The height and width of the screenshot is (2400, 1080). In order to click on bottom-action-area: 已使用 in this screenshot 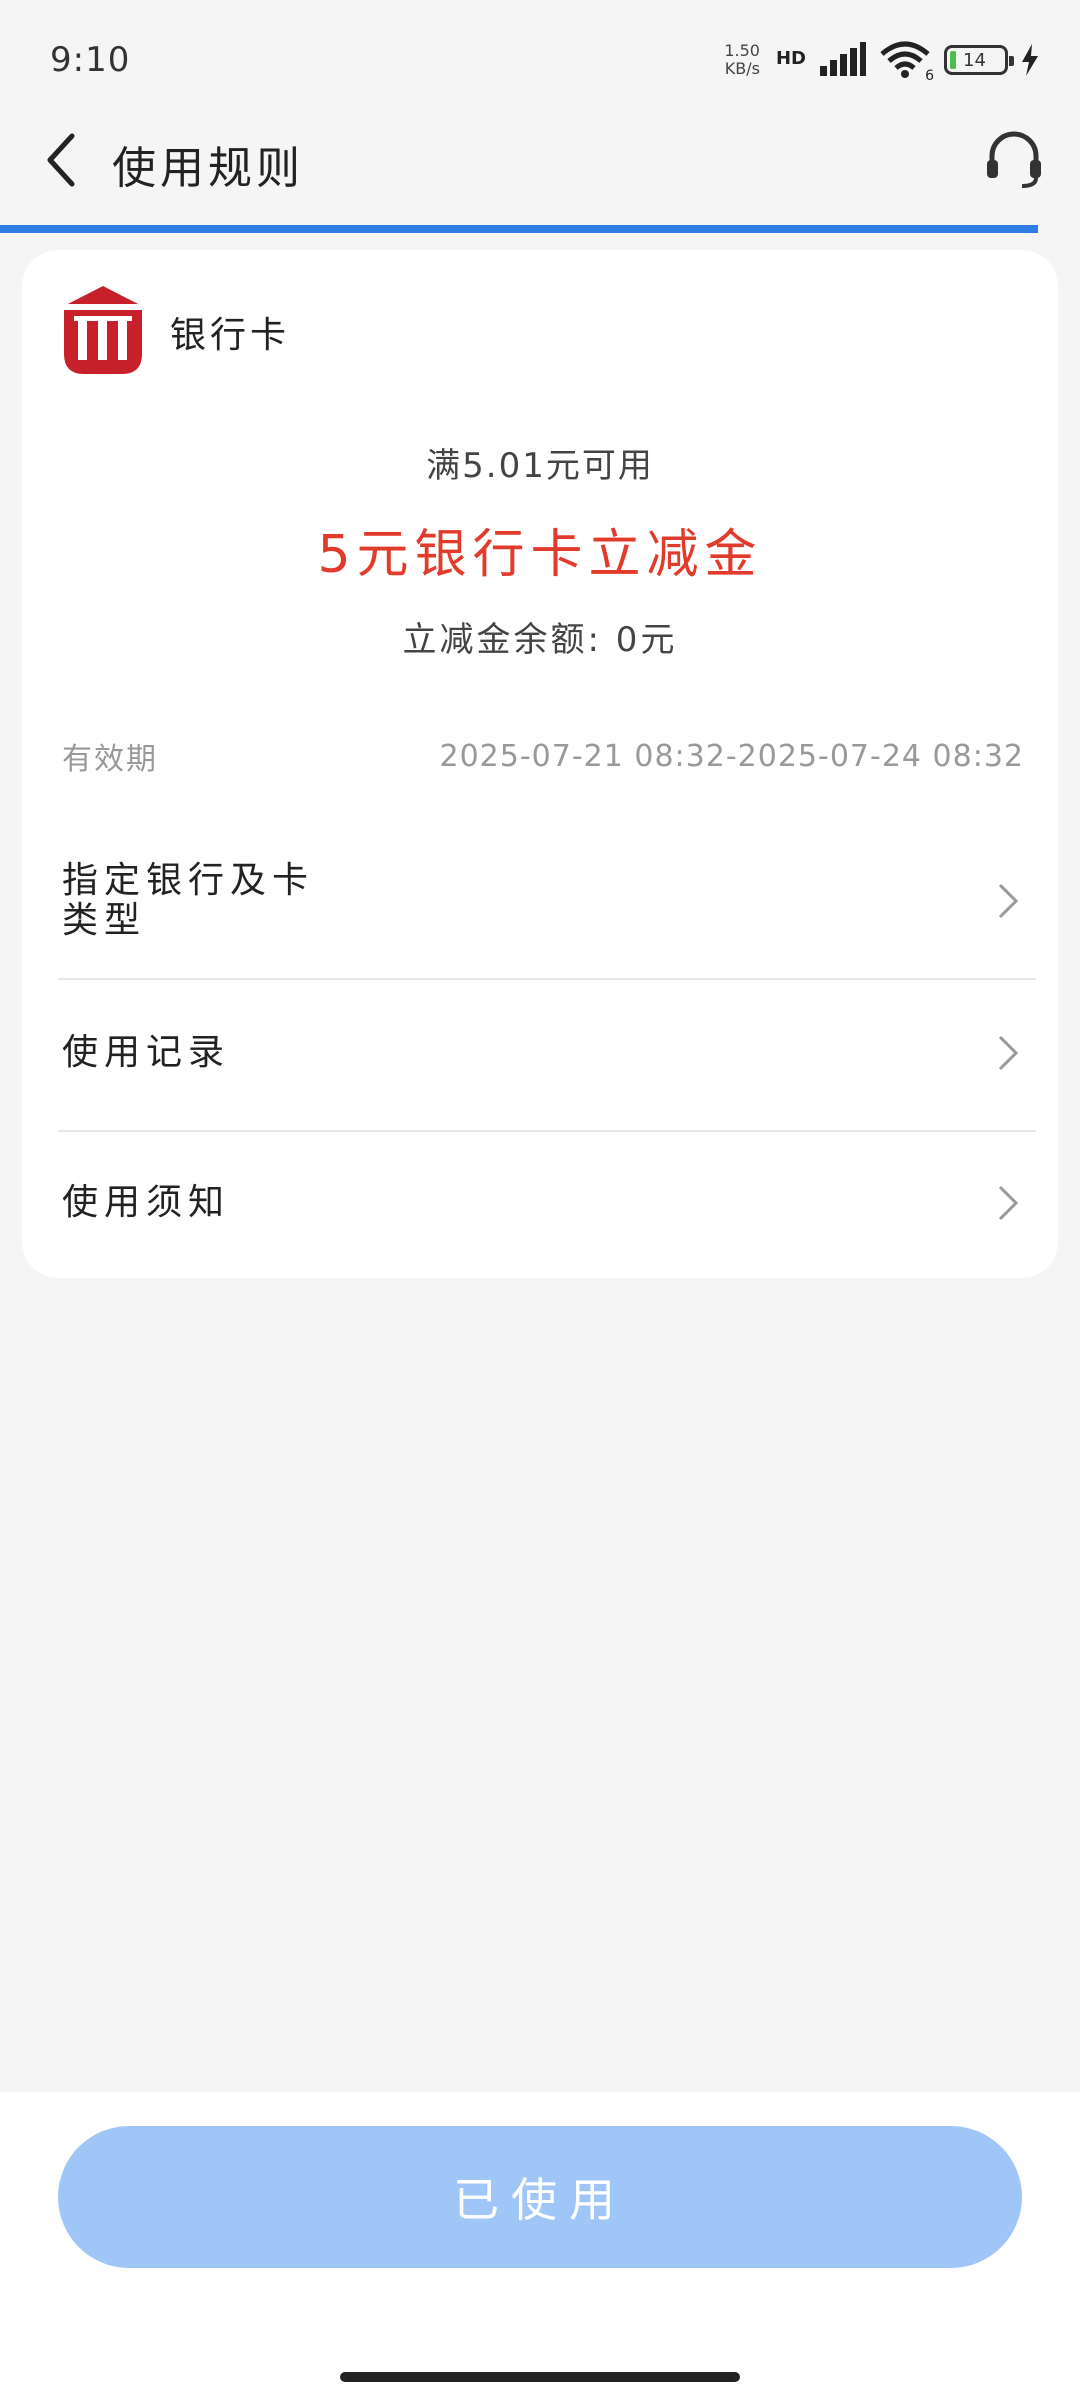, I will do `click(540, 2246)`.